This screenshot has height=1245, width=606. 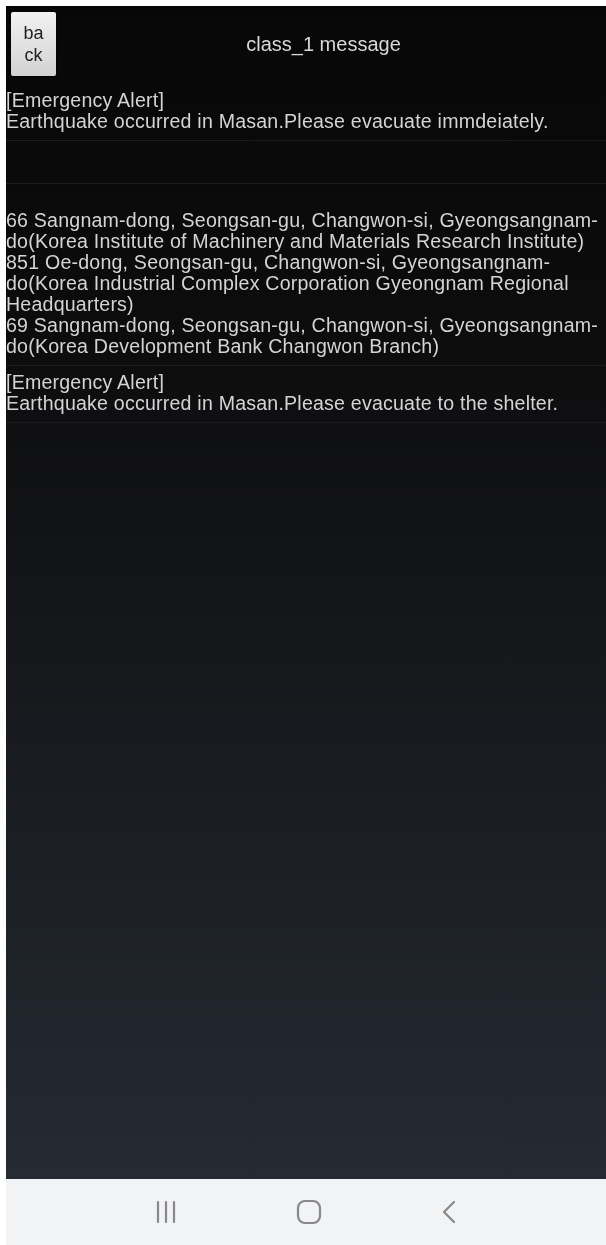 What do you see at coordinates (302, 220) in the screenshot?
I see `address-text: 66 Sangnam-dong, Seongsan-gu, Changwon-si, Gyeongsangnam-` at bounding box center [302, 220].